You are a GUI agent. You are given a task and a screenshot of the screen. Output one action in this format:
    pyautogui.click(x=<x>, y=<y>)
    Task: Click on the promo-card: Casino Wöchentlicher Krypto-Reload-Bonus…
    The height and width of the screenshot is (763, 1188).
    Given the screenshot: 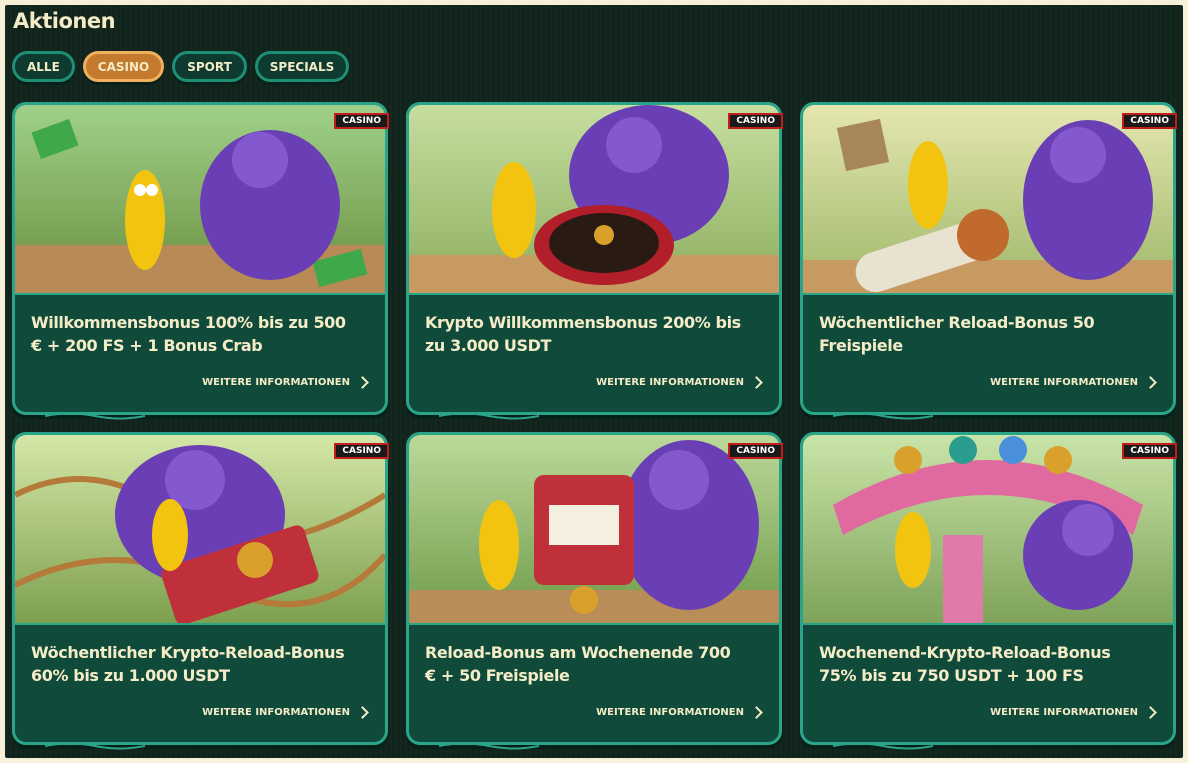 What is the action you would take?
    pyautogui.click(x=200, y=591)
    